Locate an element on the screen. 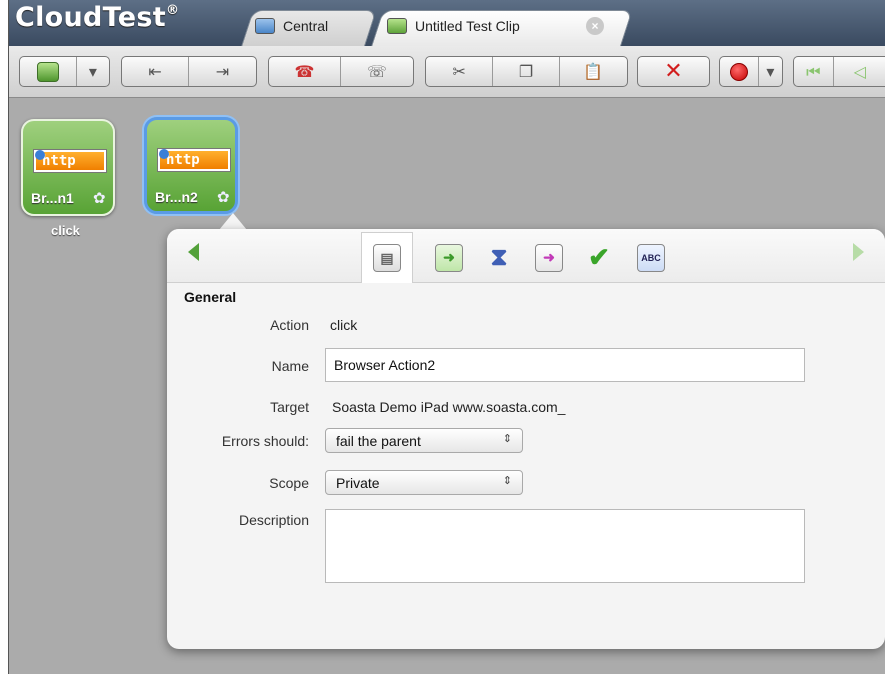 This screenshot has height=674, width=885. phone-hangup-icon: ☎ is located at coordinates (304, 71).